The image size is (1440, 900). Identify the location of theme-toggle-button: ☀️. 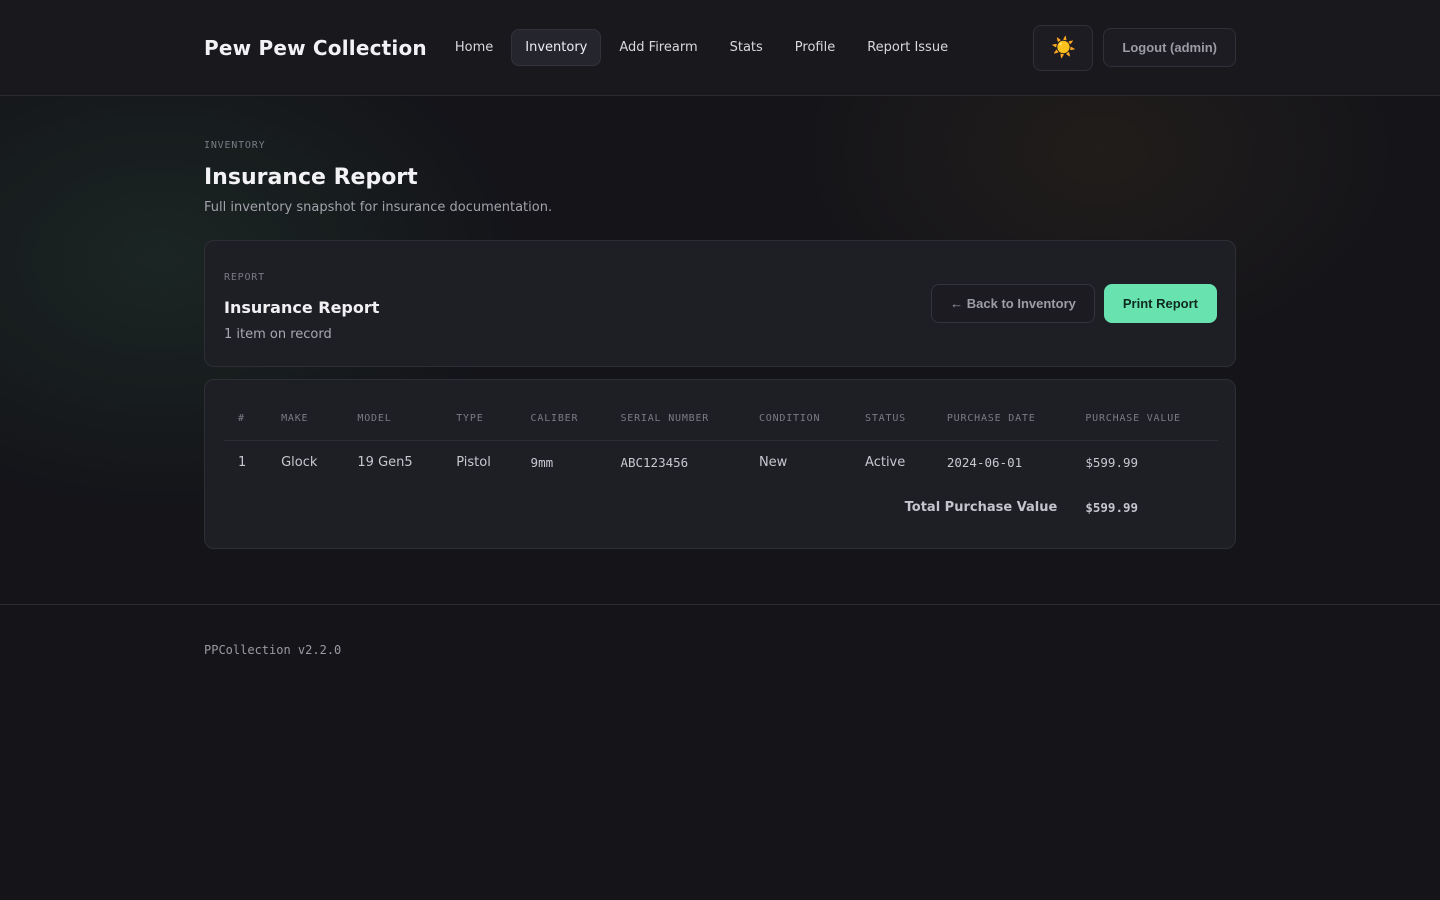
(1063, 47).